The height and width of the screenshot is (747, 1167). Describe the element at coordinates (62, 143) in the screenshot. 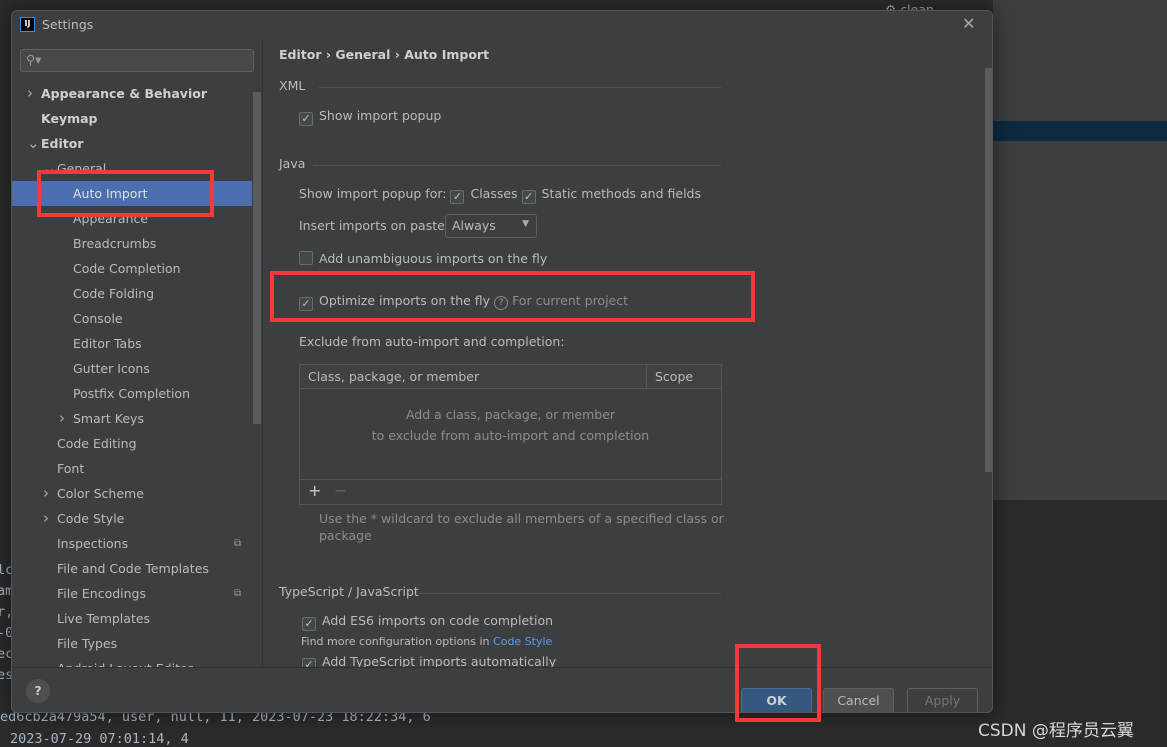

I see `sidebar-item-label: Editor` at that location.